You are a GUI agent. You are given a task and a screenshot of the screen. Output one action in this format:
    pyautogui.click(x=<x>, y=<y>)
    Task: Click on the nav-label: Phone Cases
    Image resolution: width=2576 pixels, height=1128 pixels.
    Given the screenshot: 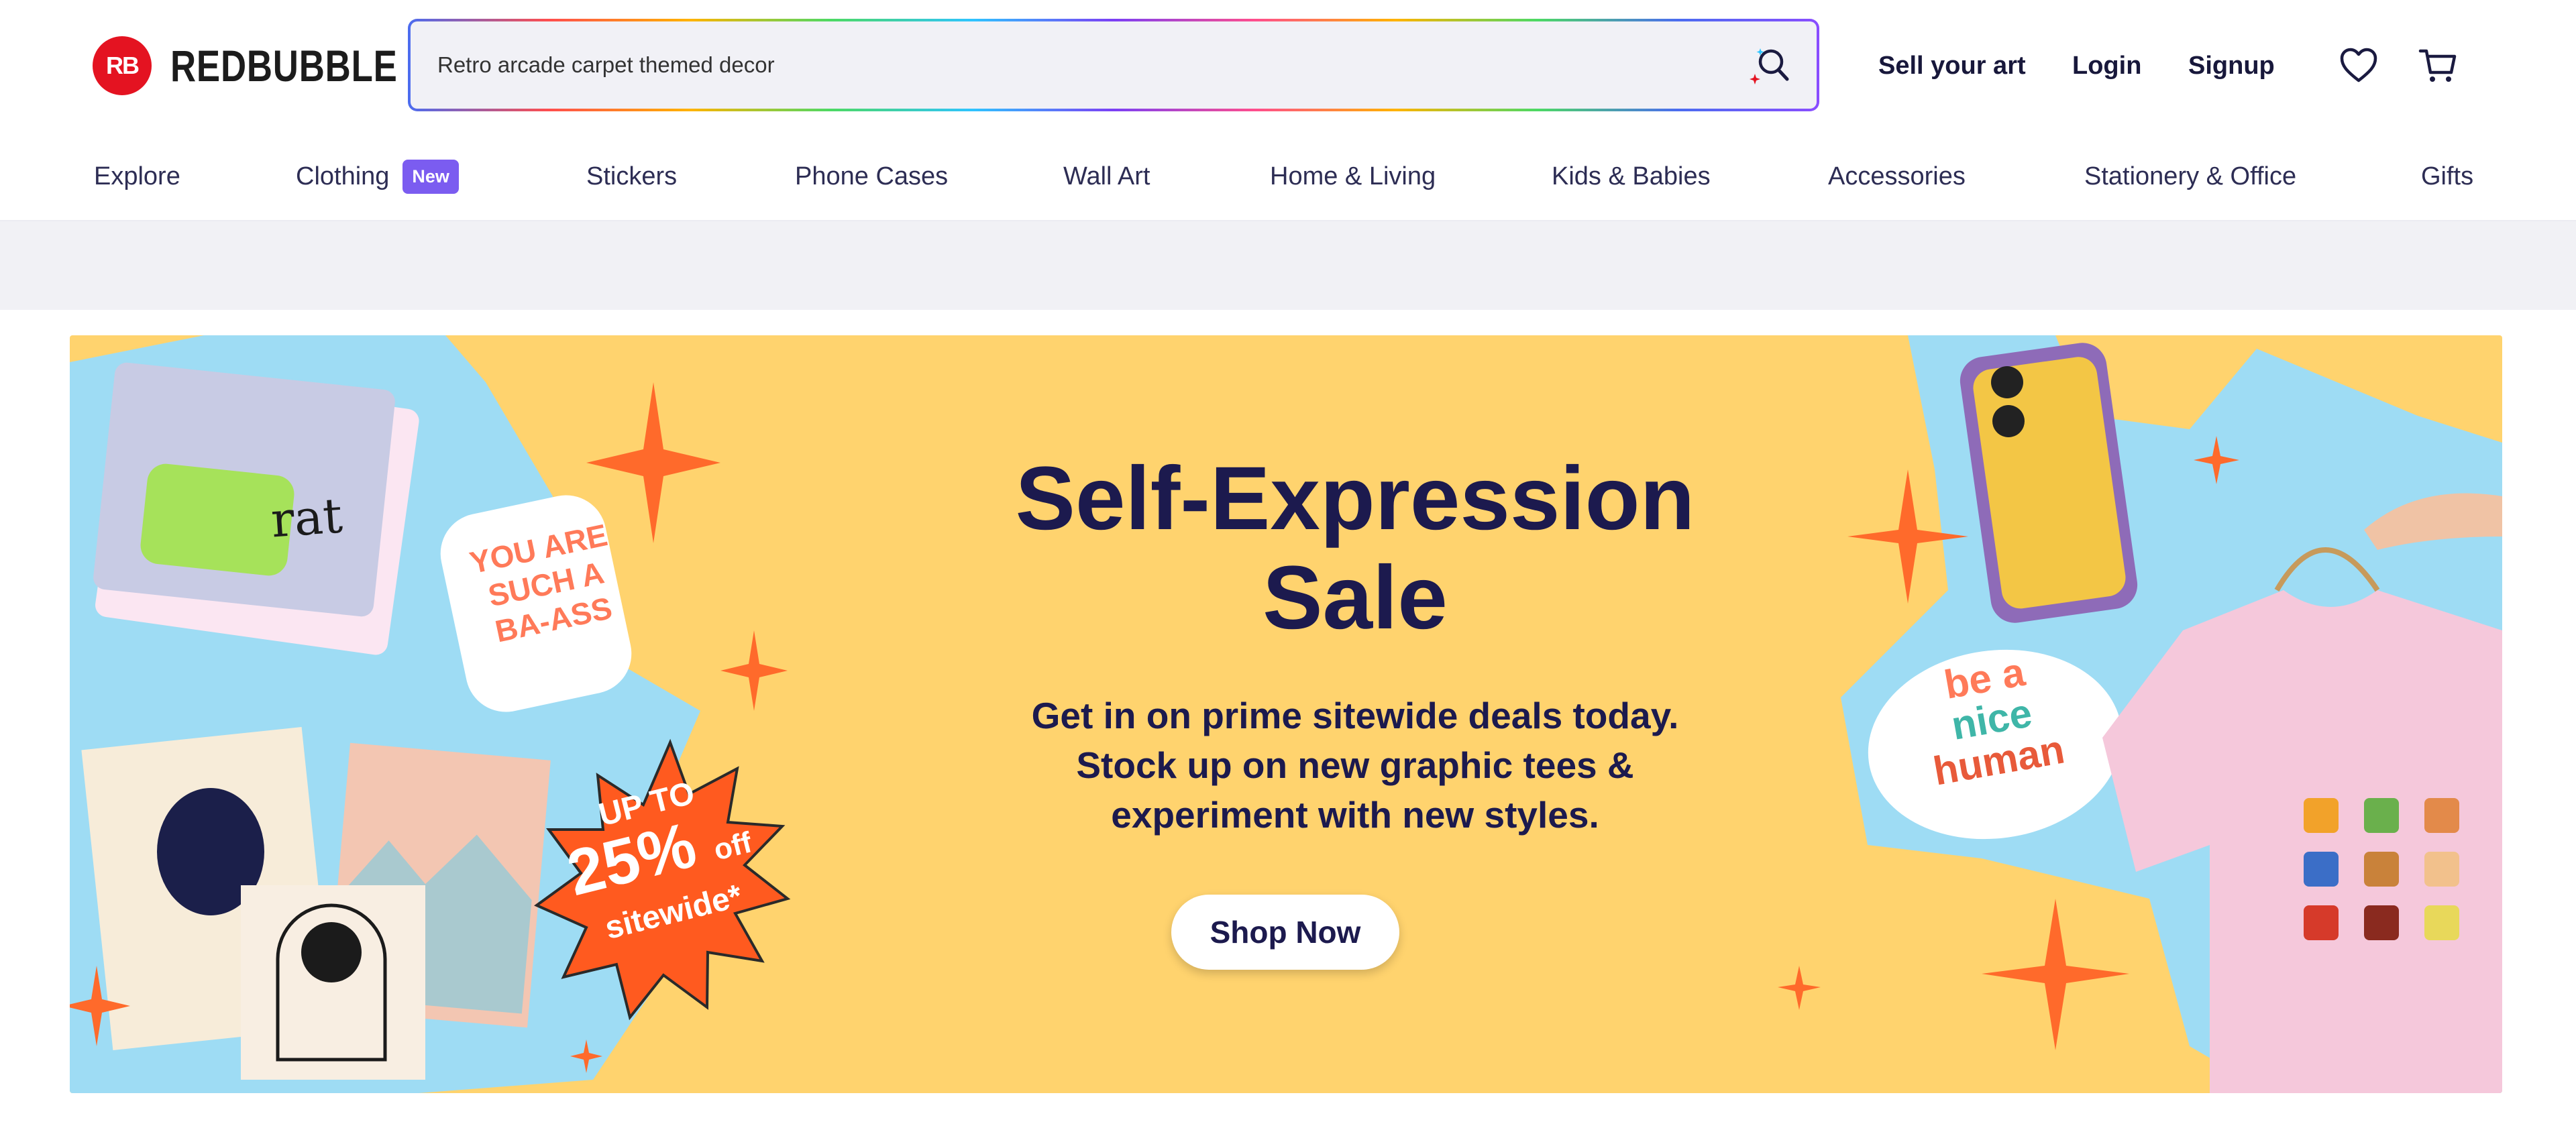 What is the action you would take?
    pyautogui.click(x=872, y=176)
    